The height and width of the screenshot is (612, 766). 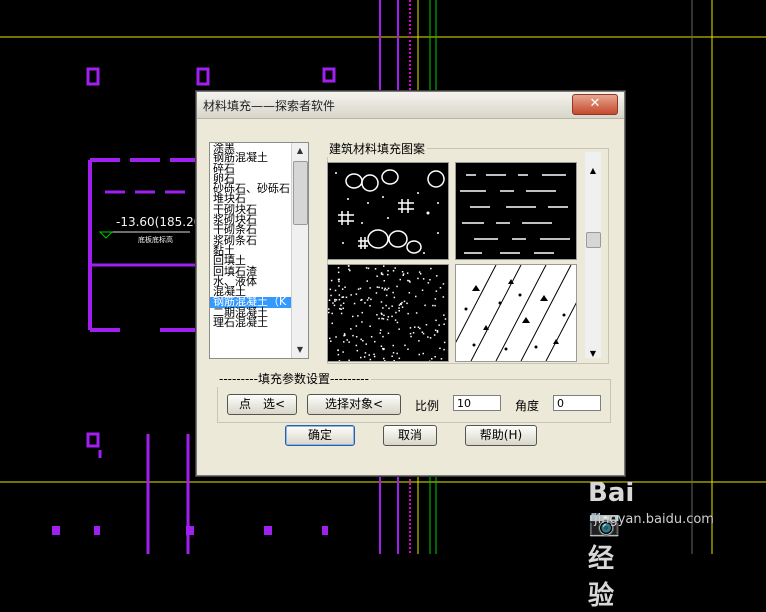 I want to click on help-button: 帮助(H), so click(x=501, y=435).